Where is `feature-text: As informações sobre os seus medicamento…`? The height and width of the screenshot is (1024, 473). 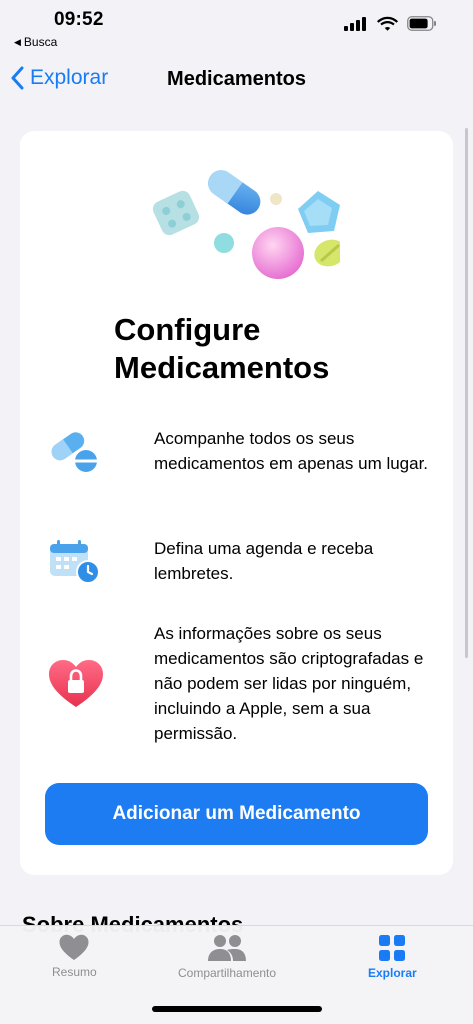 feature-text: As informações sobre os seus medicamento… is located at coordinates (289, 683).